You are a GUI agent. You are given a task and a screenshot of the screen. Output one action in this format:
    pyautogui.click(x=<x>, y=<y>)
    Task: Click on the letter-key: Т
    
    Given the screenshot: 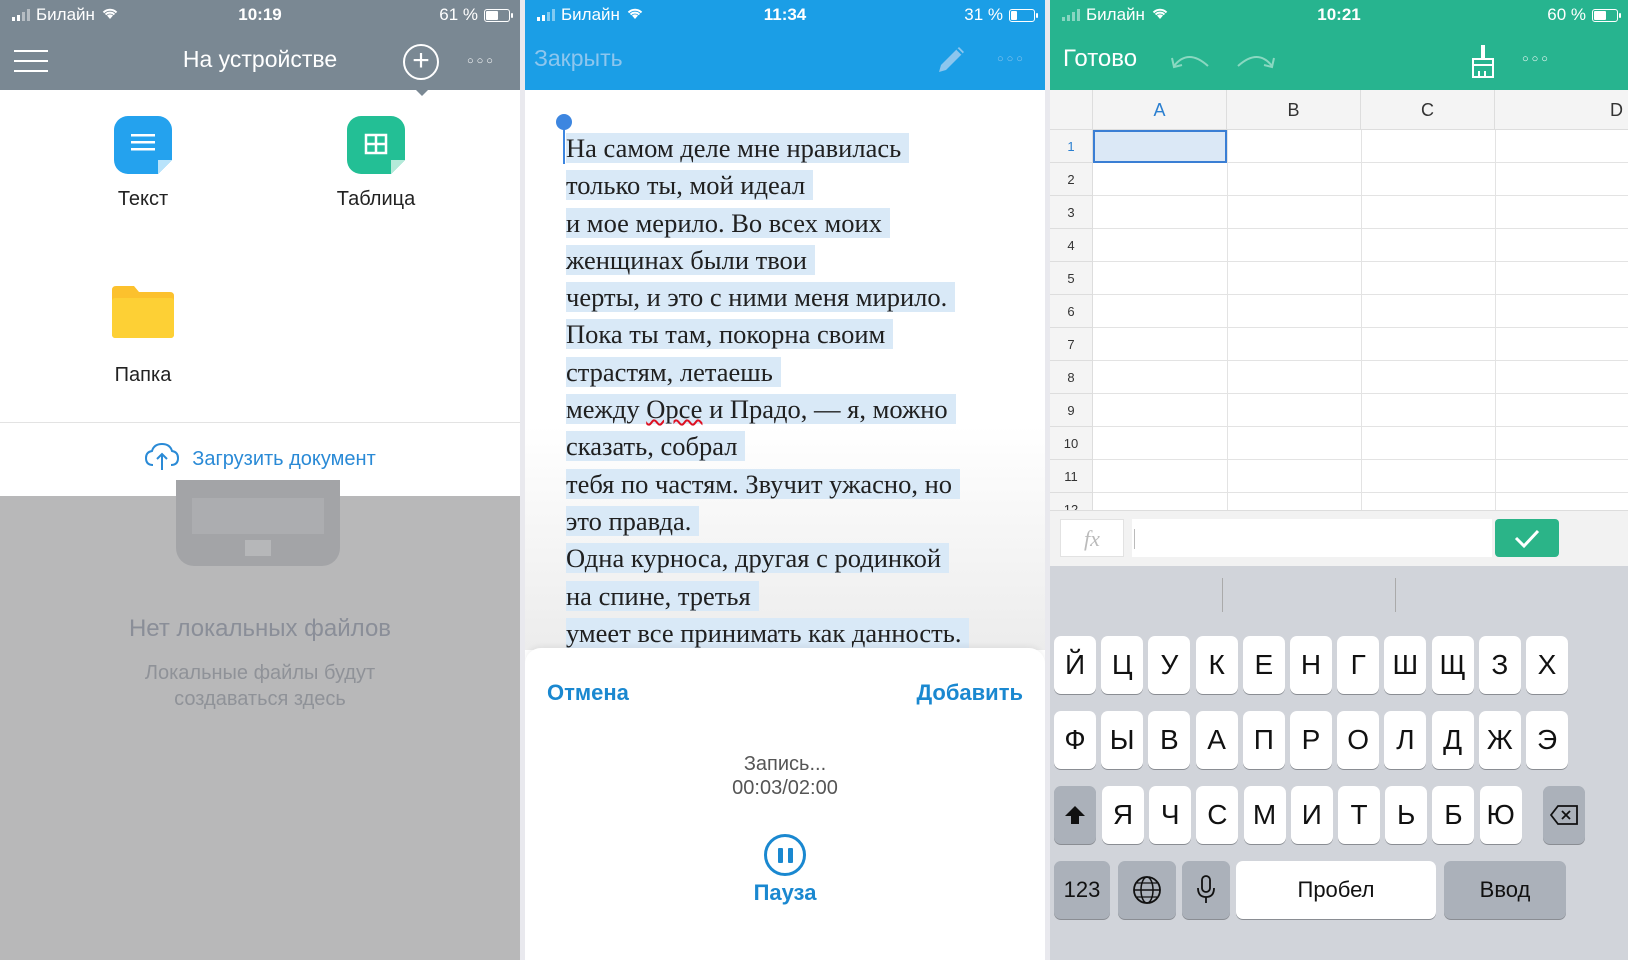 What is the action you would take?
    pyautogui.click(x=1359, y=815)
    